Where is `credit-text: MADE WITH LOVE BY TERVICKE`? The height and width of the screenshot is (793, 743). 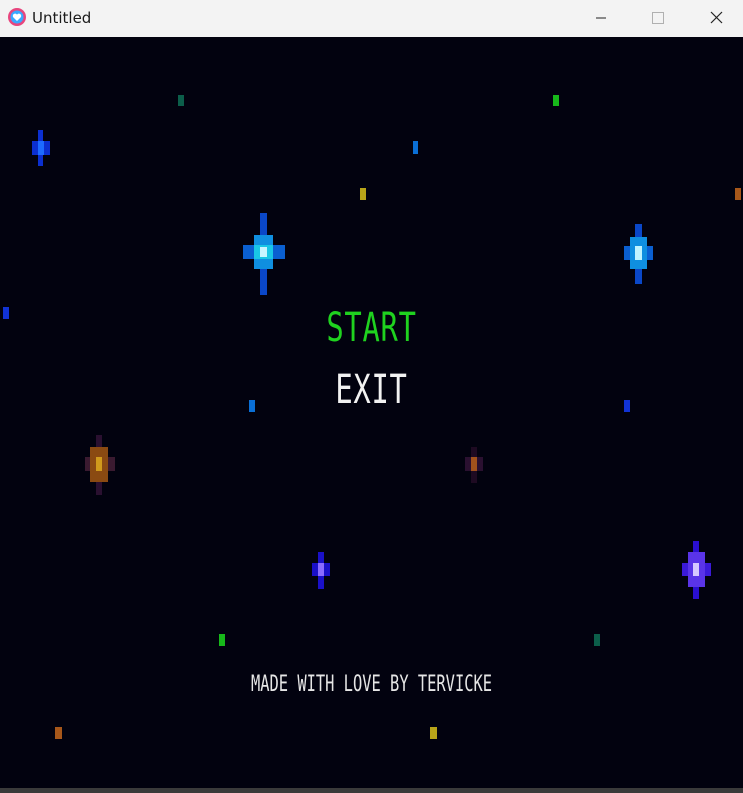
credit-text: MADE WITH LOVE BY TERVICKE is located at coordinates (371, 684).